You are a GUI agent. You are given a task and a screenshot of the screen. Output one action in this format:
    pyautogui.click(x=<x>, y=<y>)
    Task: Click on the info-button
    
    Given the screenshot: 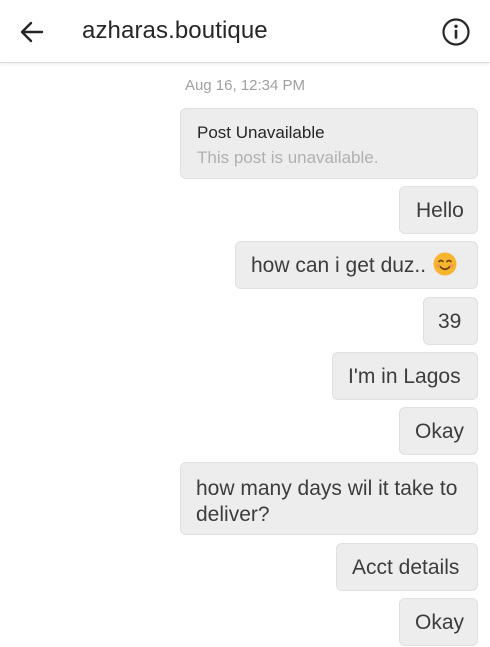 What is the action you would take?
    pyautogui.click(x=456, y=32)
    